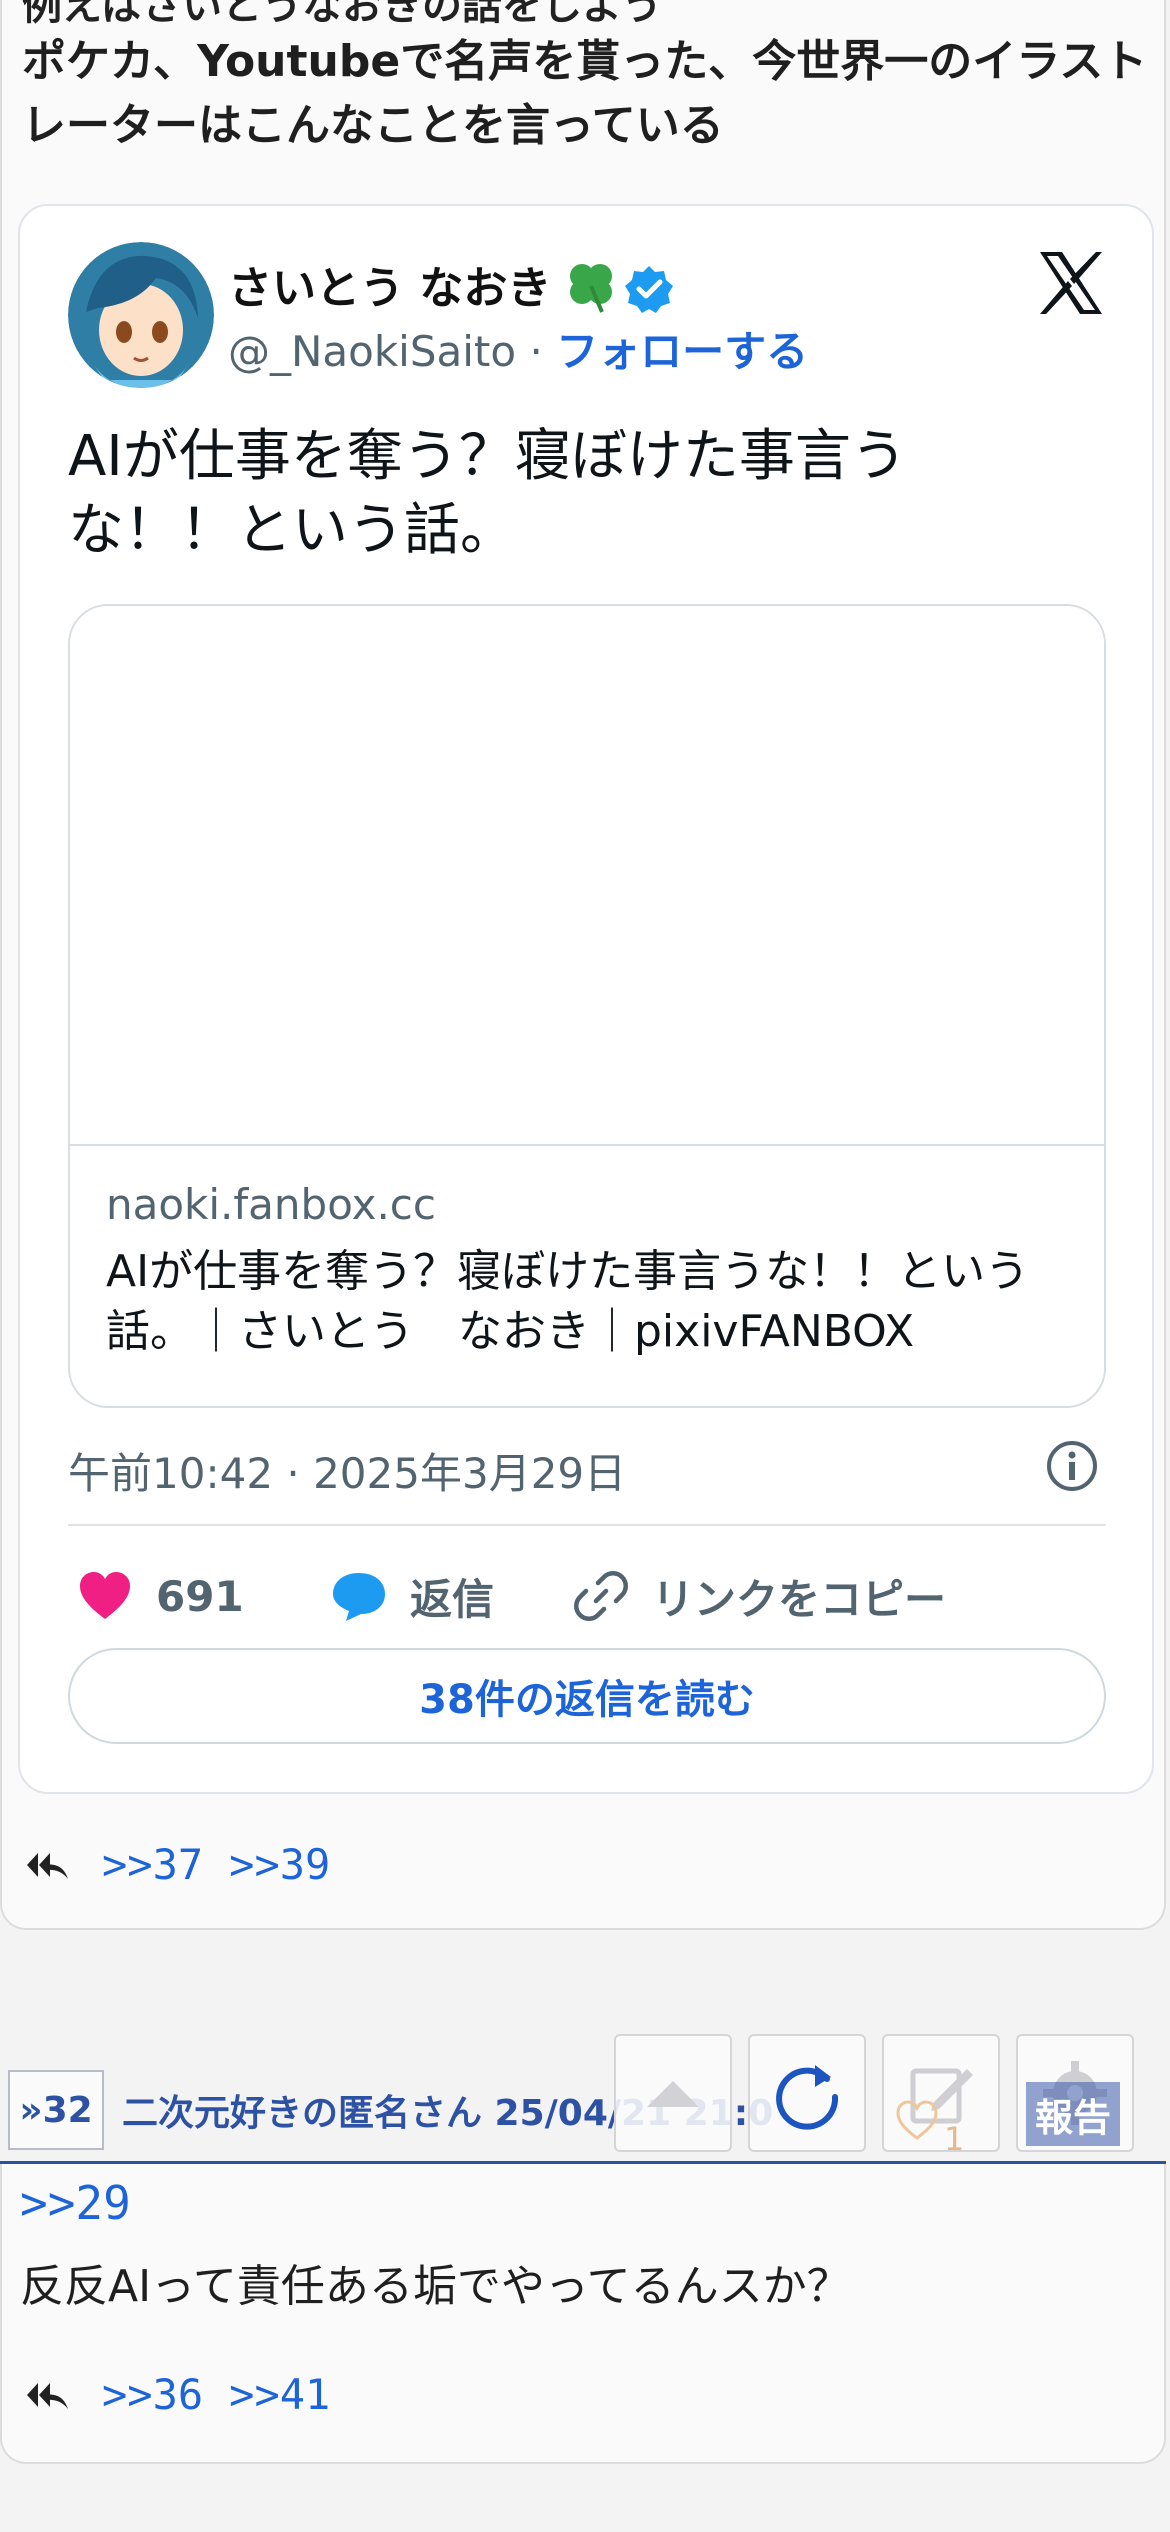 Image resolution: width=1170 pixels, height=2532 pixels. I want to click on heart-icon, so click(105, 1595).